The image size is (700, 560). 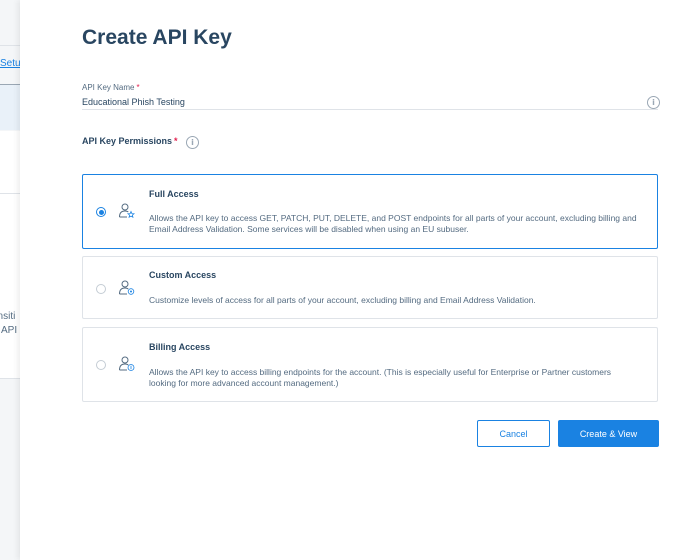 I want to click on radio-full-access, so click(x=101, y=212).